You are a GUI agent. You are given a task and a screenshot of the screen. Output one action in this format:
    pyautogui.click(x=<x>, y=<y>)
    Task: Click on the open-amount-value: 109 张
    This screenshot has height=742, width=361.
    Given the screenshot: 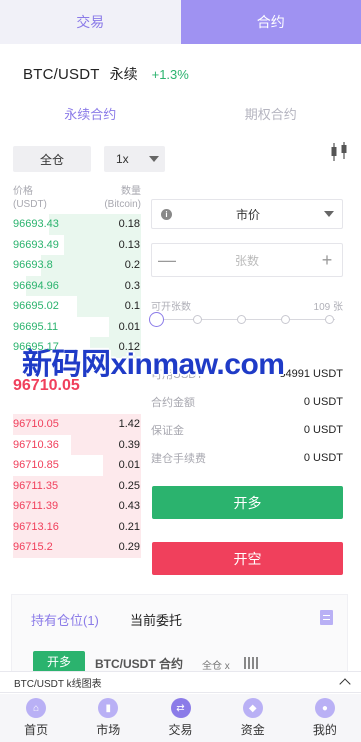 What is the action you would take?
    pyautogui.click(x=328, y=307)
    